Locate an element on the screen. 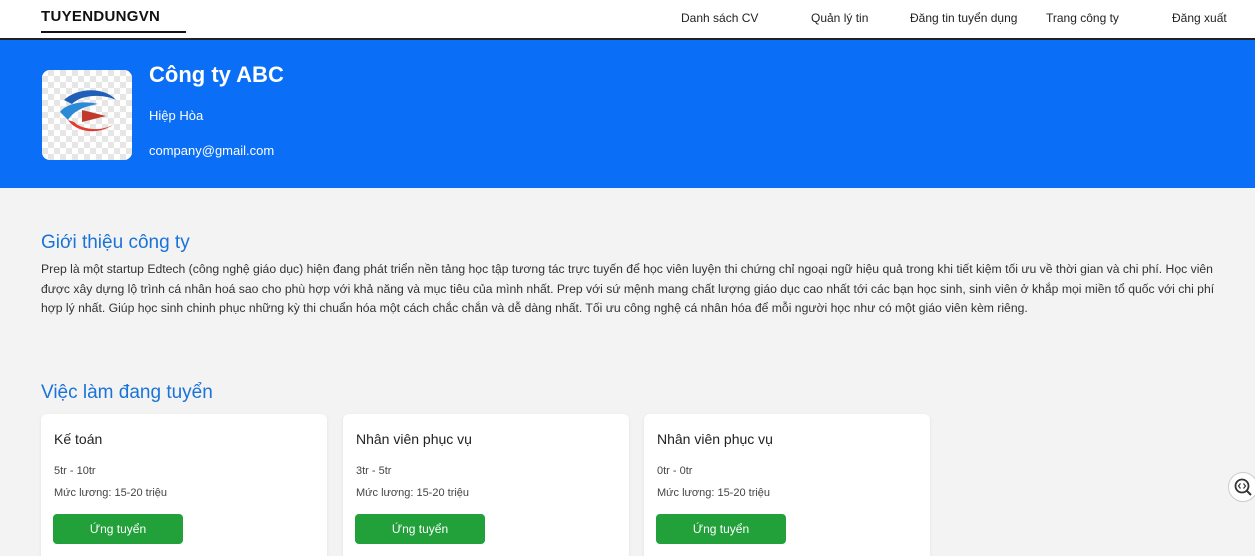 This screenshot has width=1255, height=556. company-logo-icon is located at coordinates (87, 115).